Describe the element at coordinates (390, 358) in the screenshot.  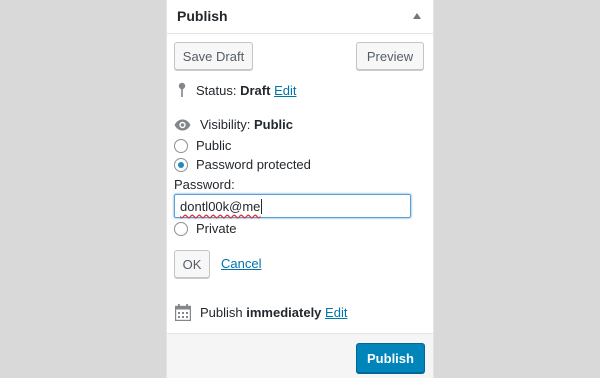
I see `publish-button: Publish` at that location.